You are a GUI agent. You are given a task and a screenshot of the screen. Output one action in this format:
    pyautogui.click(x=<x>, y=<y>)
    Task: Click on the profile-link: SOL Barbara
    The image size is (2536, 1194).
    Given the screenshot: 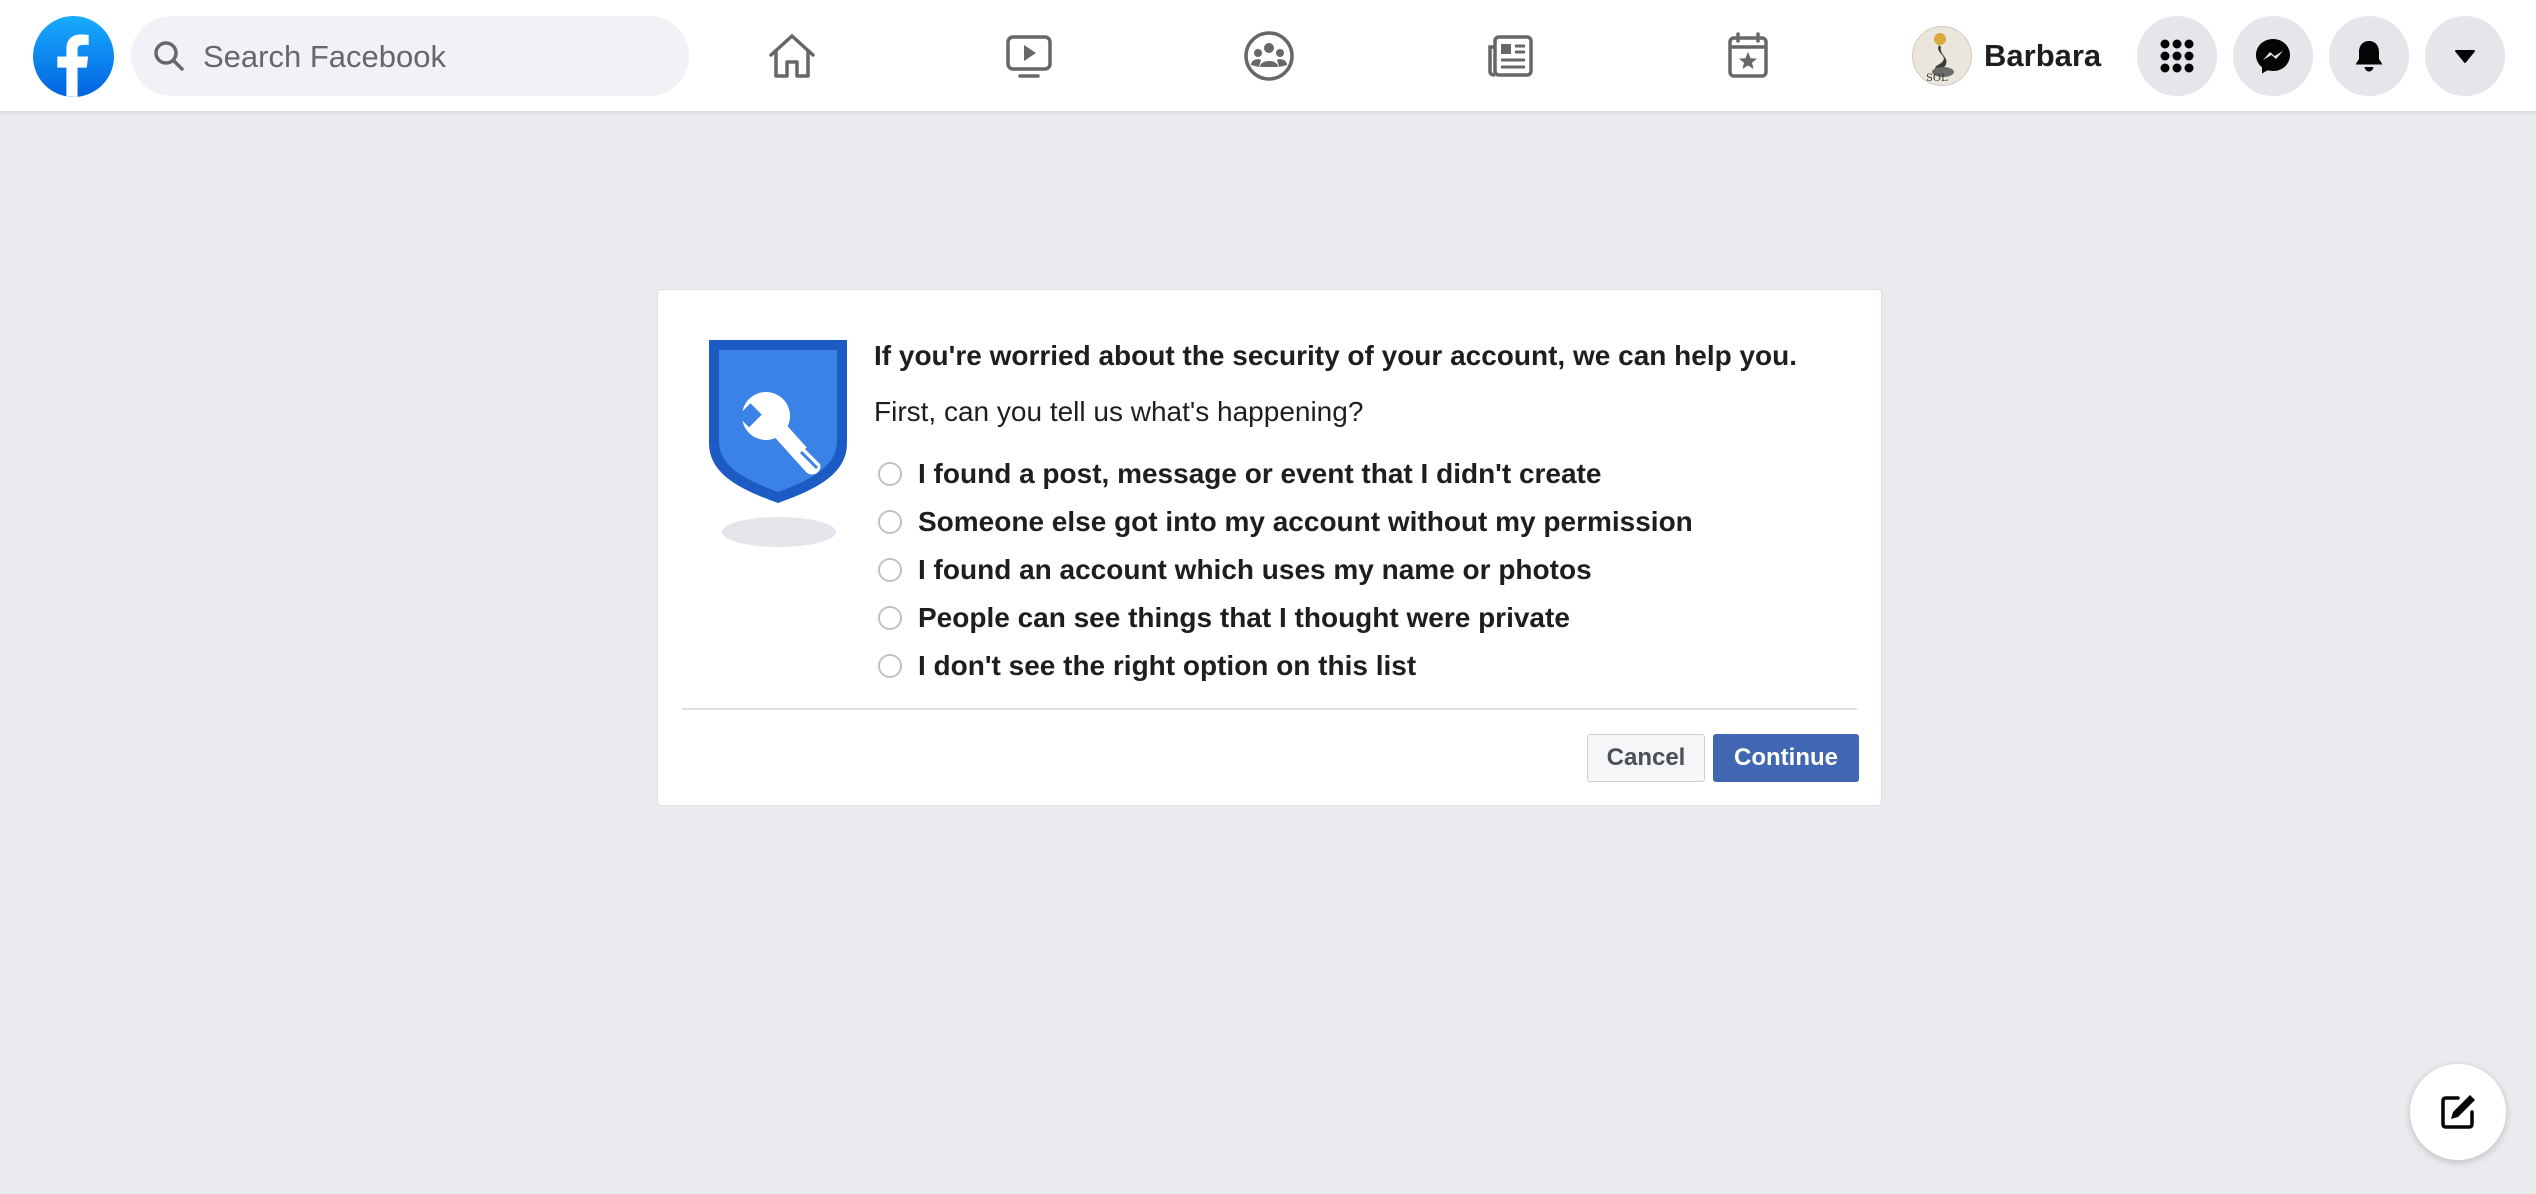 What is the action you would take?
    pyautogui.click(x=2013, y=56)
    